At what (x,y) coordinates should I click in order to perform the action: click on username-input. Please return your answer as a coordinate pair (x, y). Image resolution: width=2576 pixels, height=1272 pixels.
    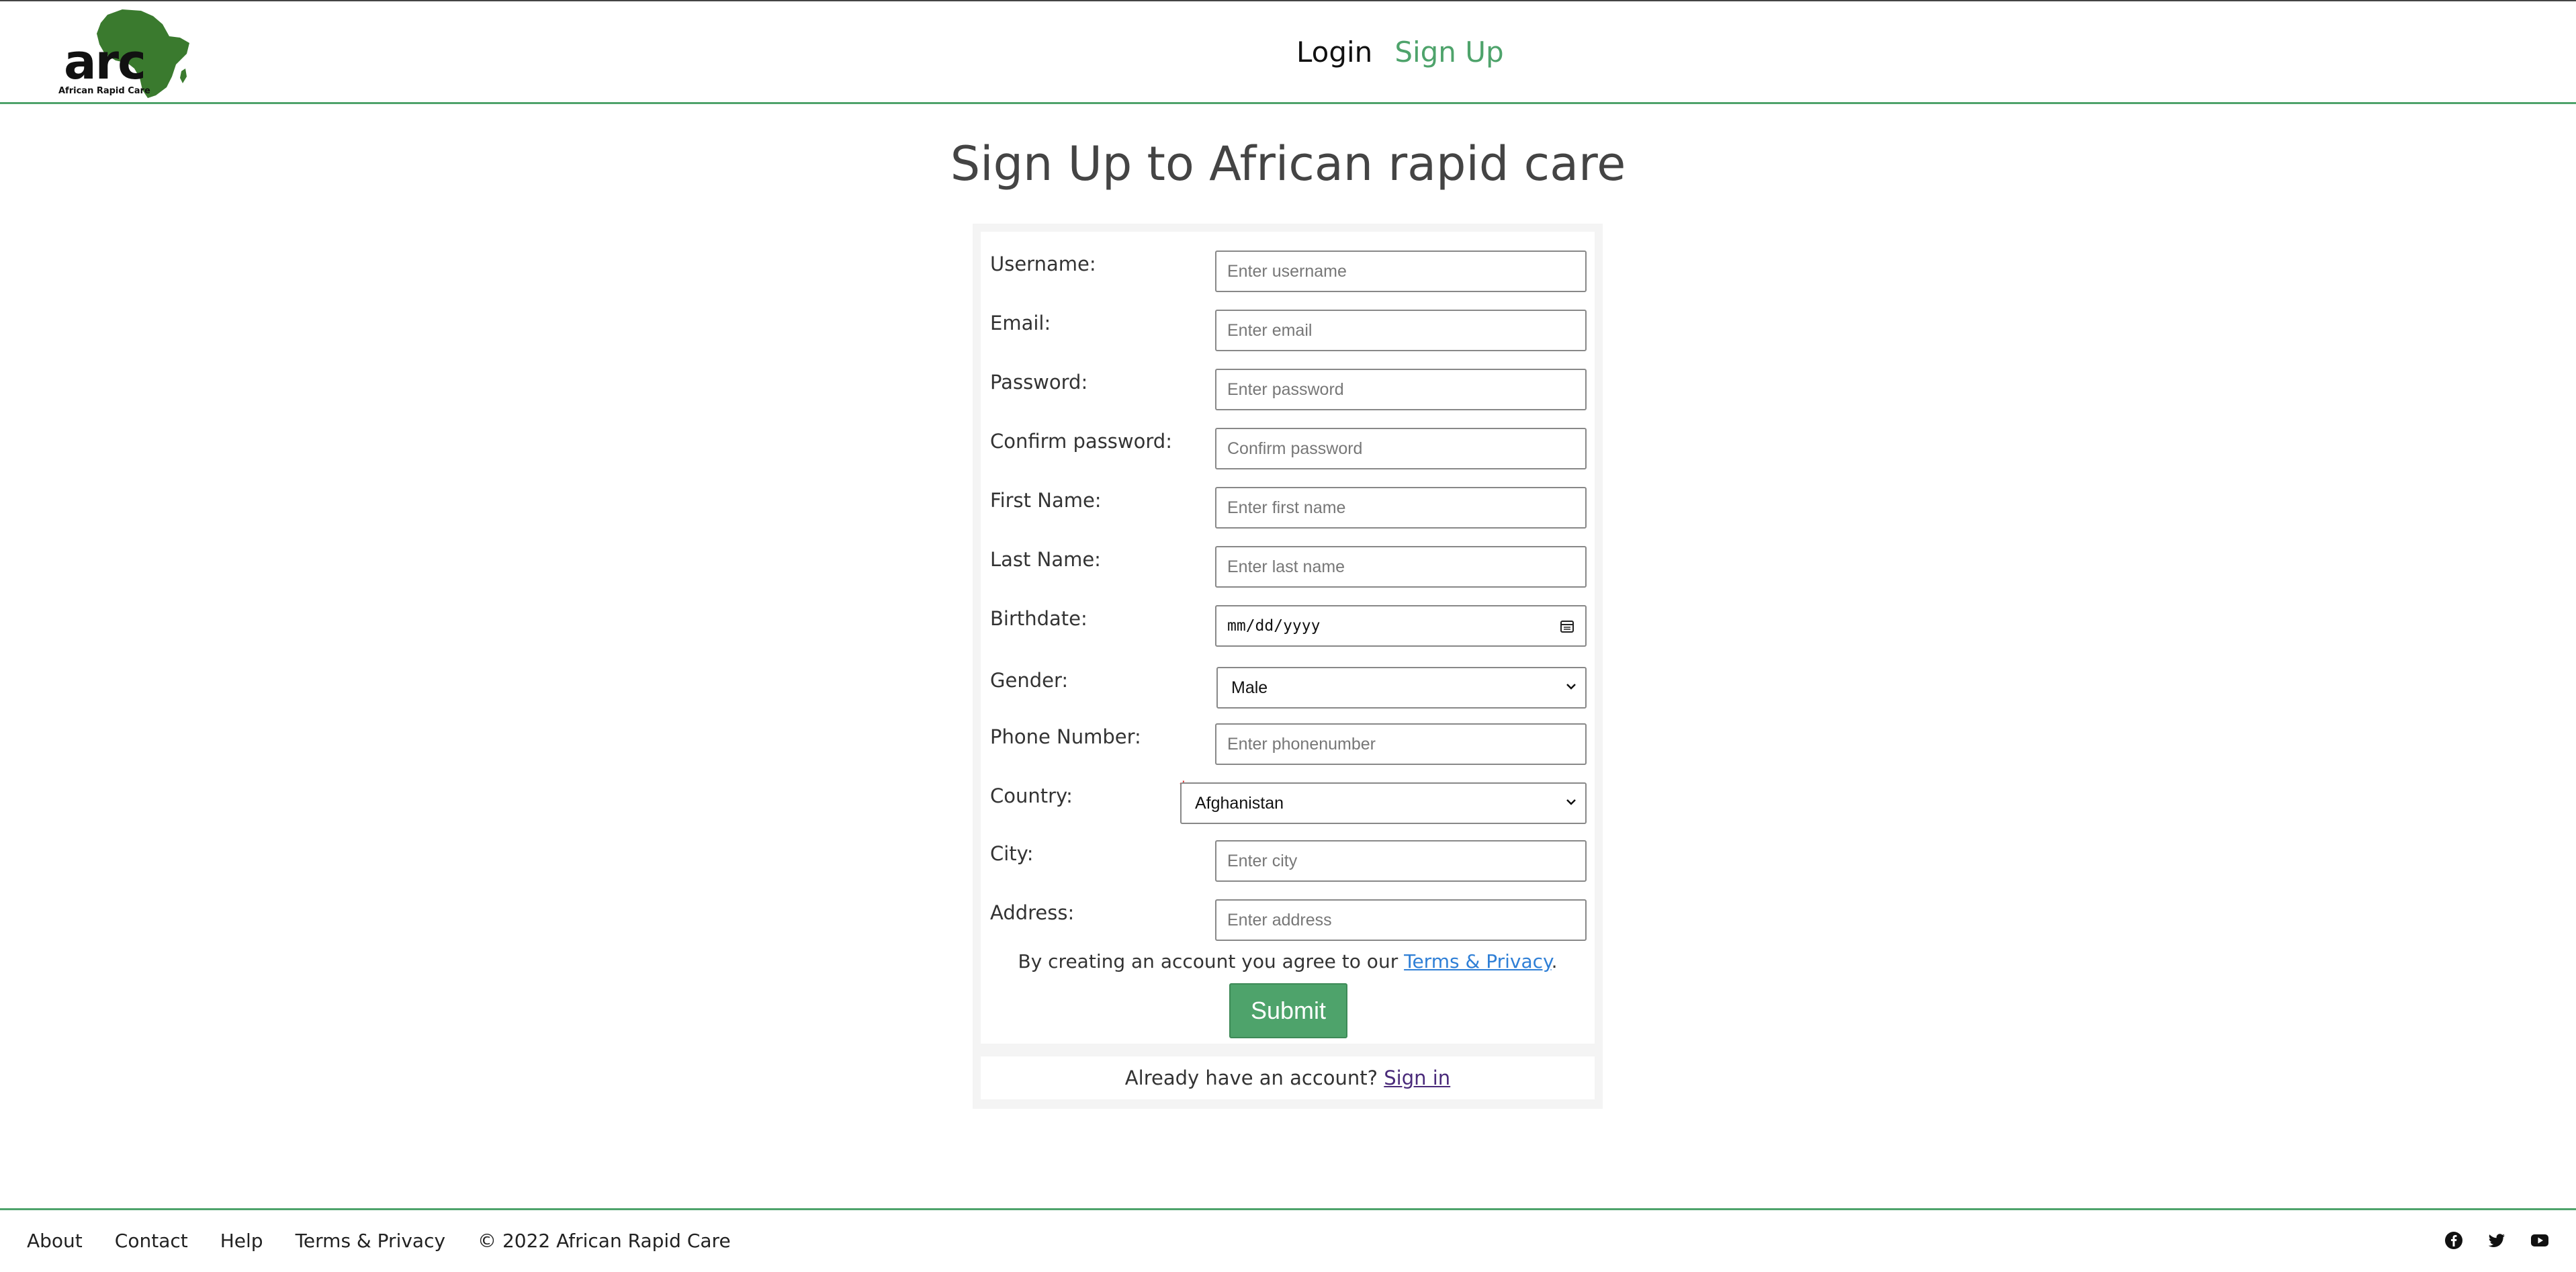
    Looking at the image, I should click on (1401, 271).